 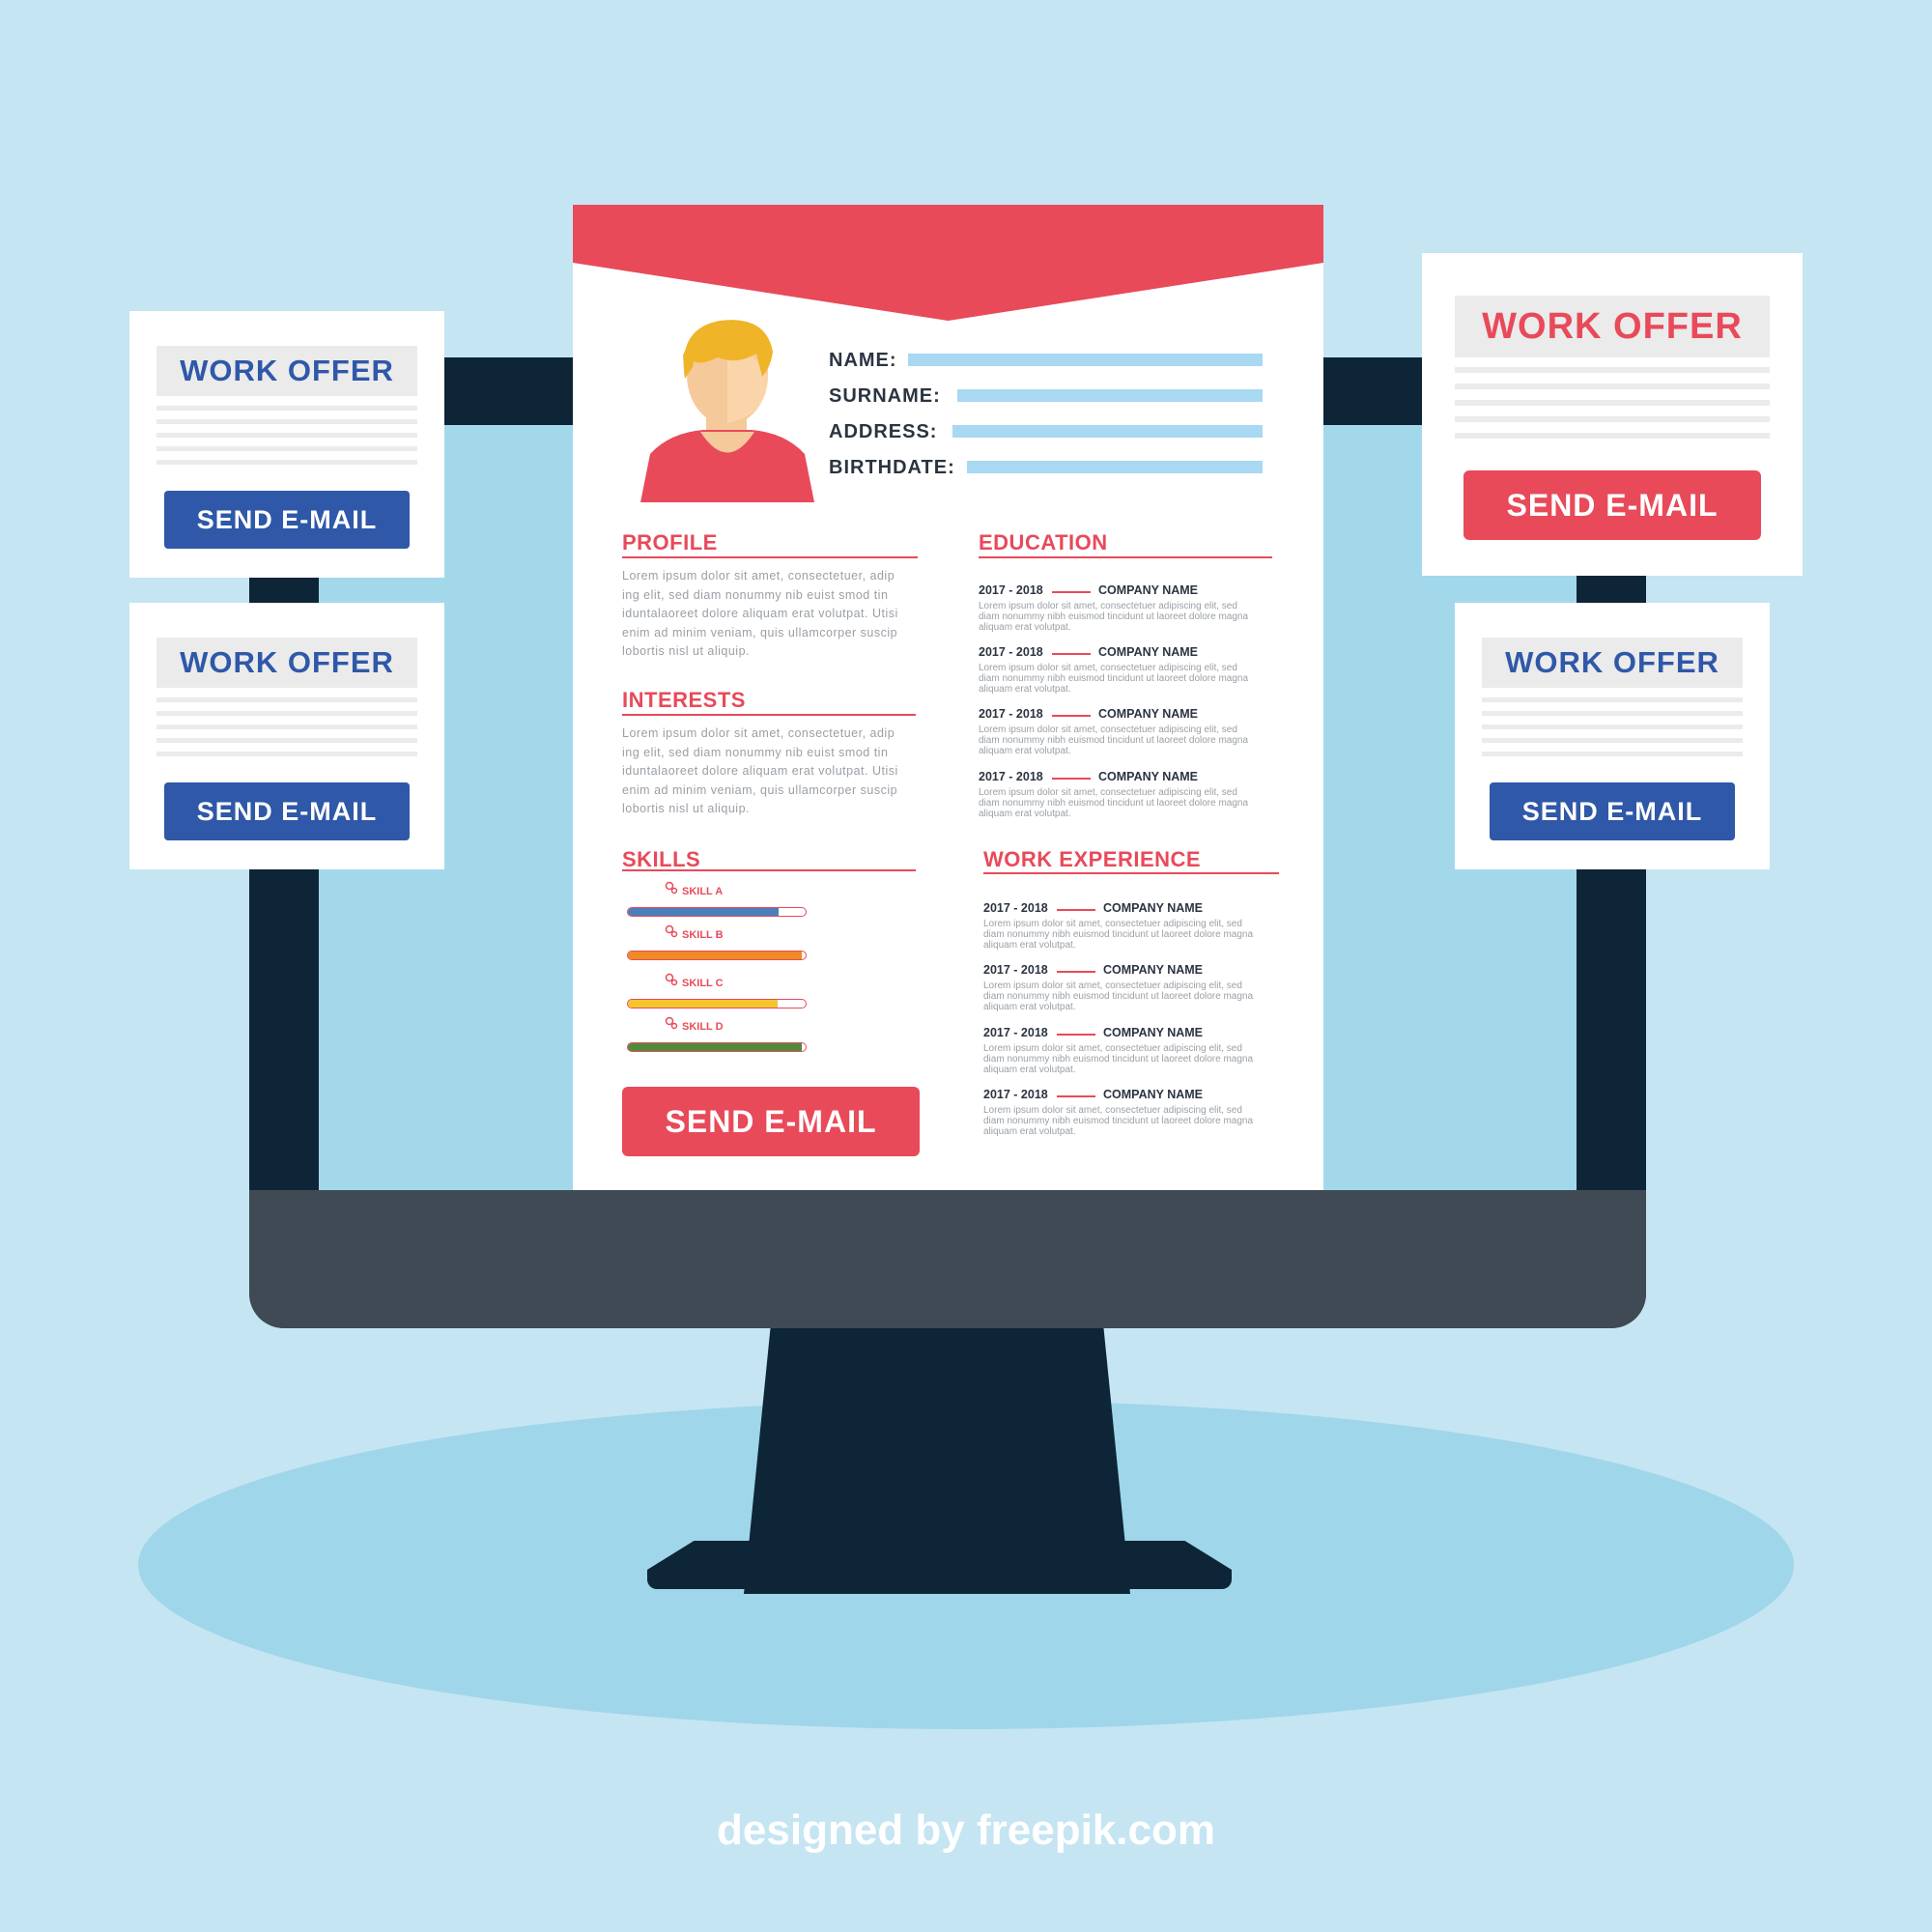 I want to click on credit-text: designed by freepik.com, so click(x=966, y=1830).